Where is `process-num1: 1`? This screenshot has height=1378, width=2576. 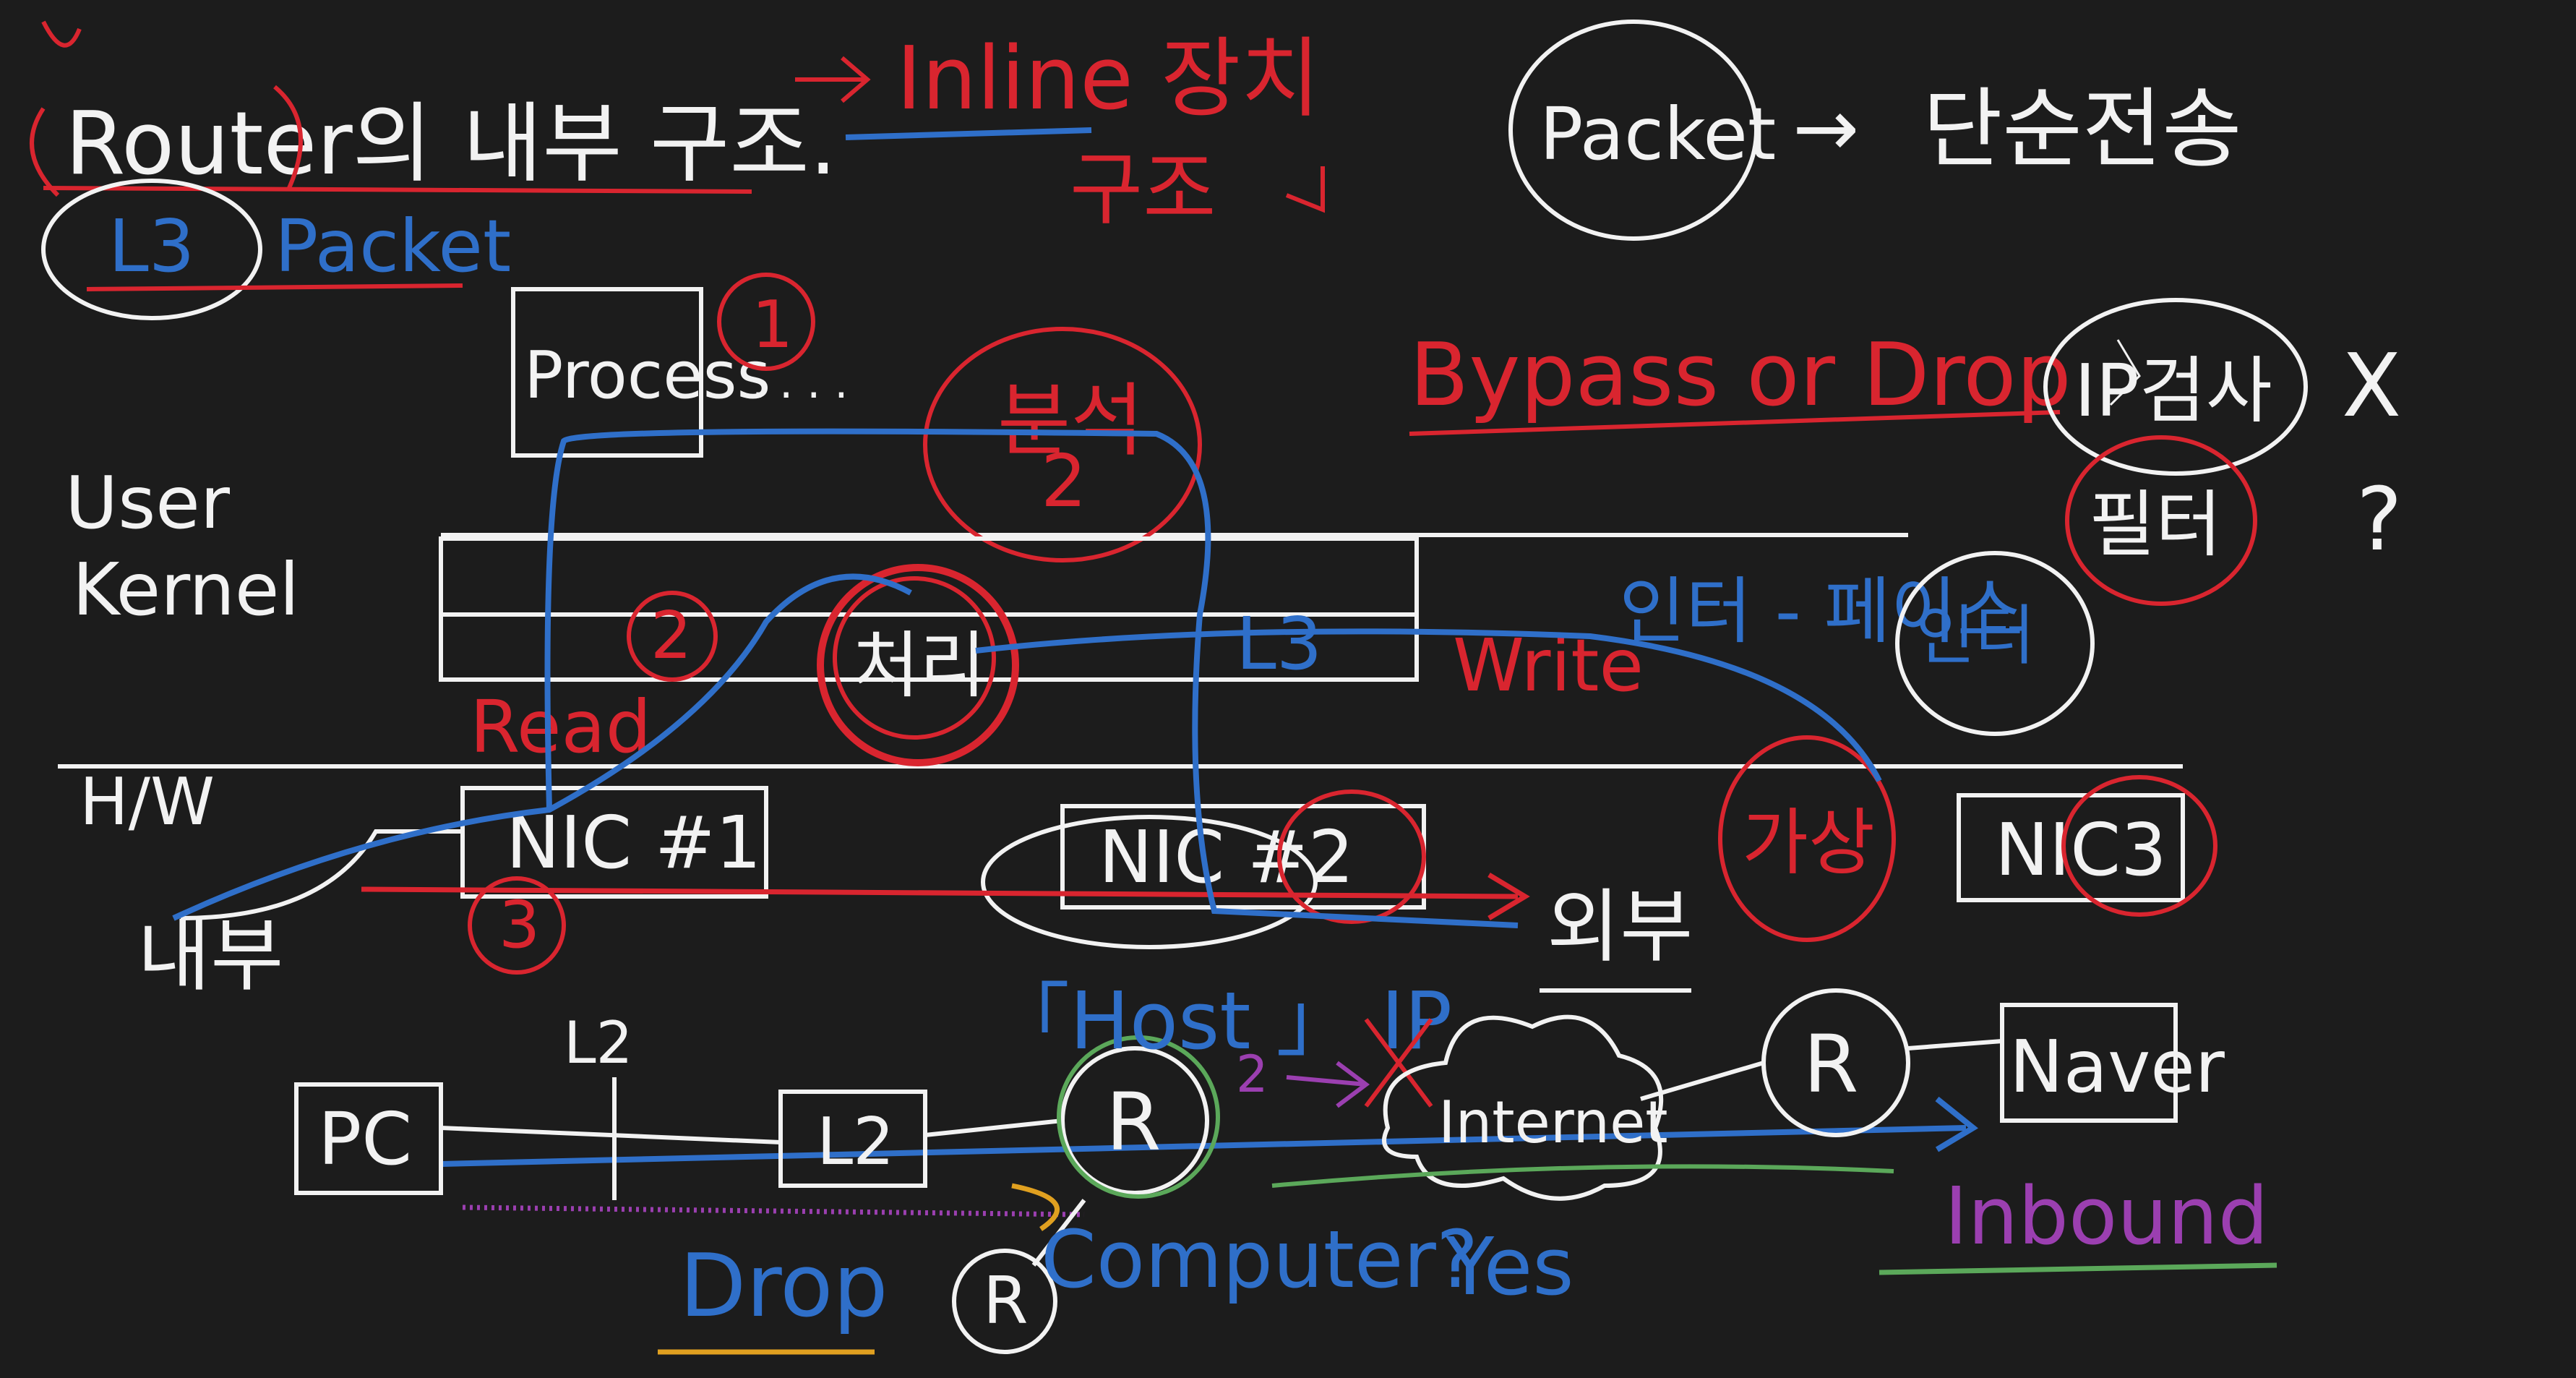
process-num1: 1 is located at coordinates (773, 325).